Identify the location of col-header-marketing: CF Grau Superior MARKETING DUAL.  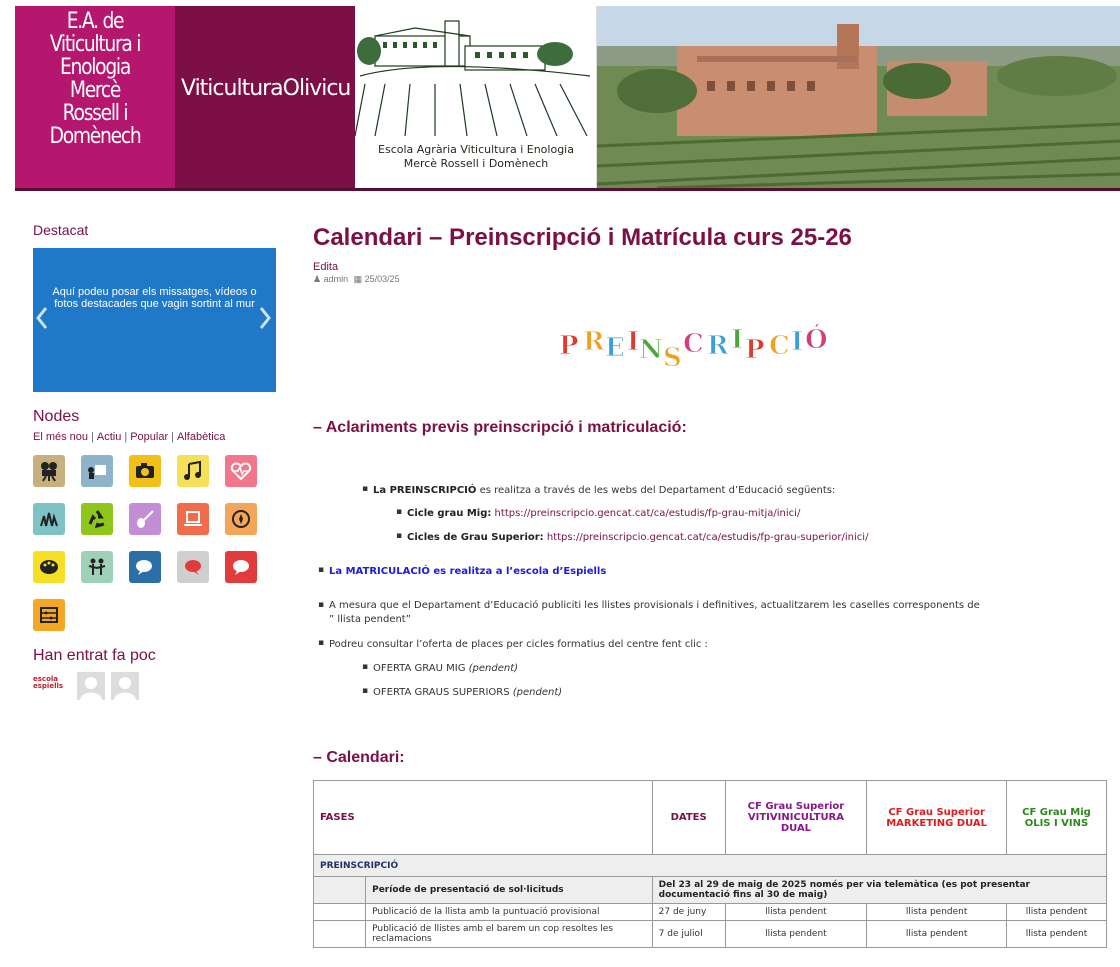
(936, 817).